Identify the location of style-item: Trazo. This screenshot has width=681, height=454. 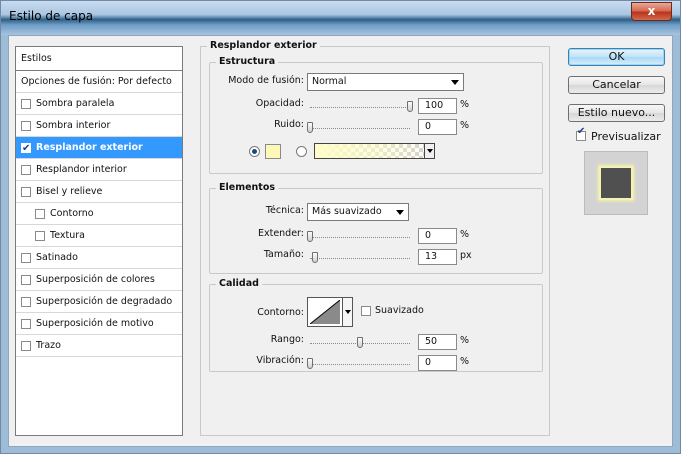
(99, 346).